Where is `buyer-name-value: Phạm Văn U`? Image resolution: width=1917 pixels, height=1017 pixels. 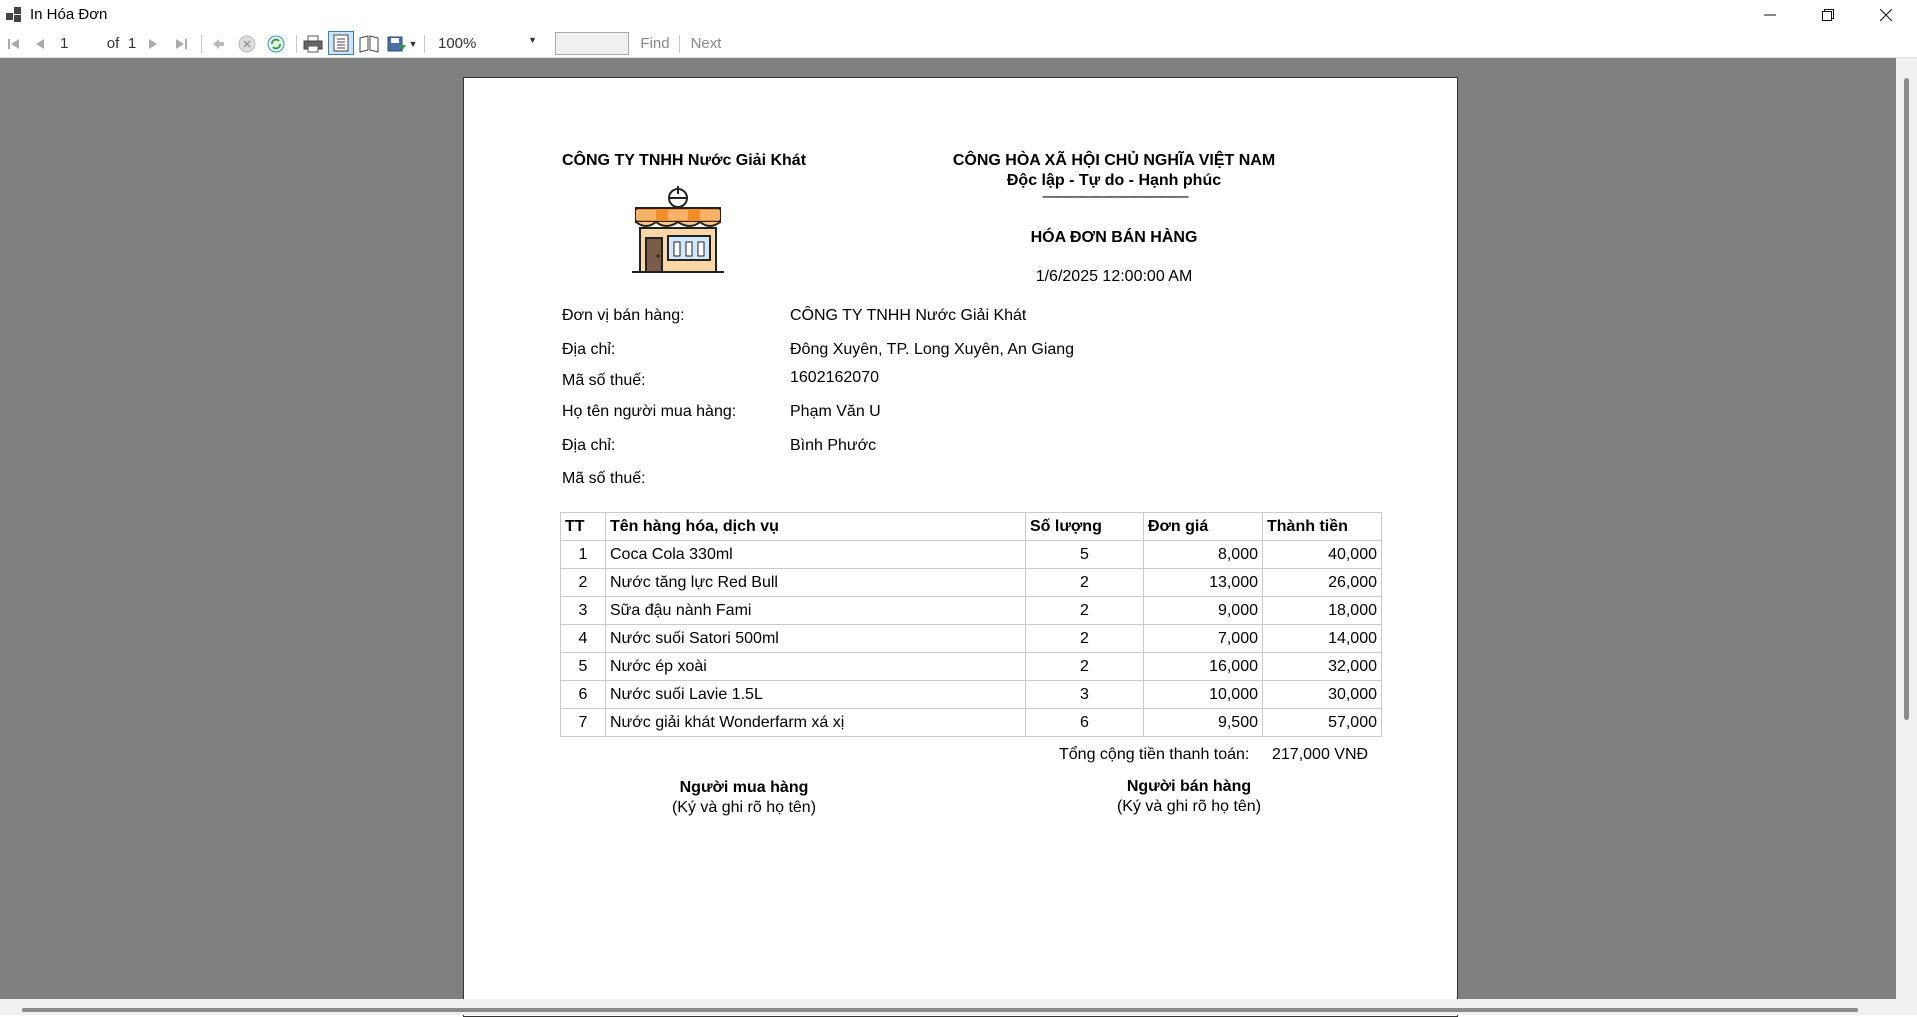 buyer-name-value: Phạm Văn U is located at coordinates (835, 411).